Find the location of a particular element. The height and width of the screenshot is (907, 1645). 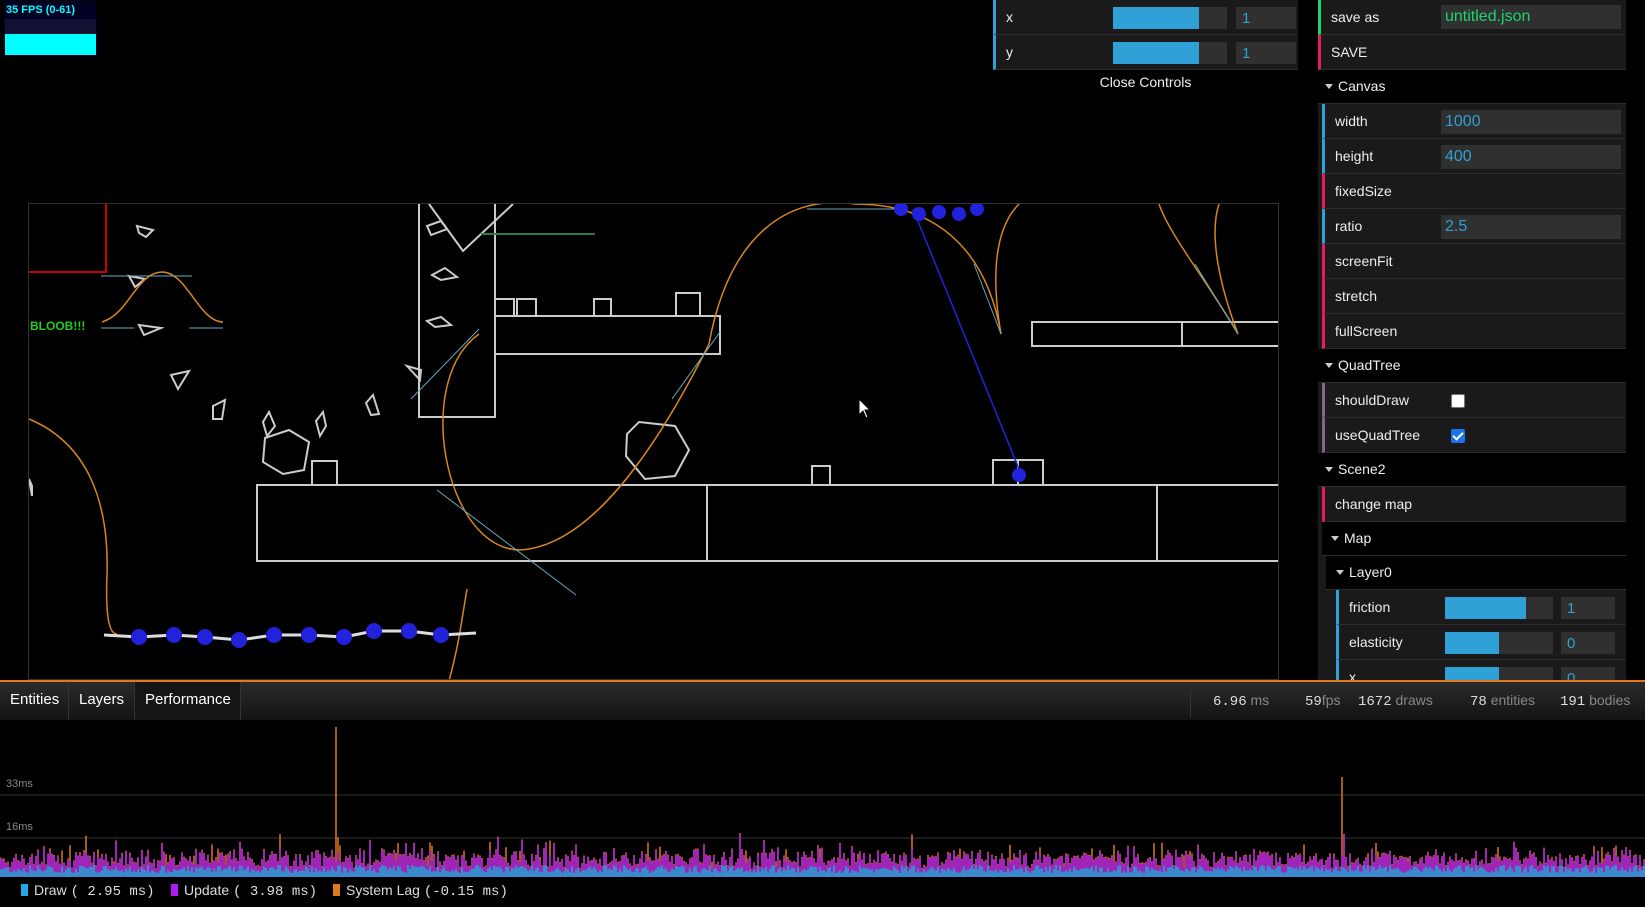

ratio-input: 2.5 is located at coordinates (1531, 227).